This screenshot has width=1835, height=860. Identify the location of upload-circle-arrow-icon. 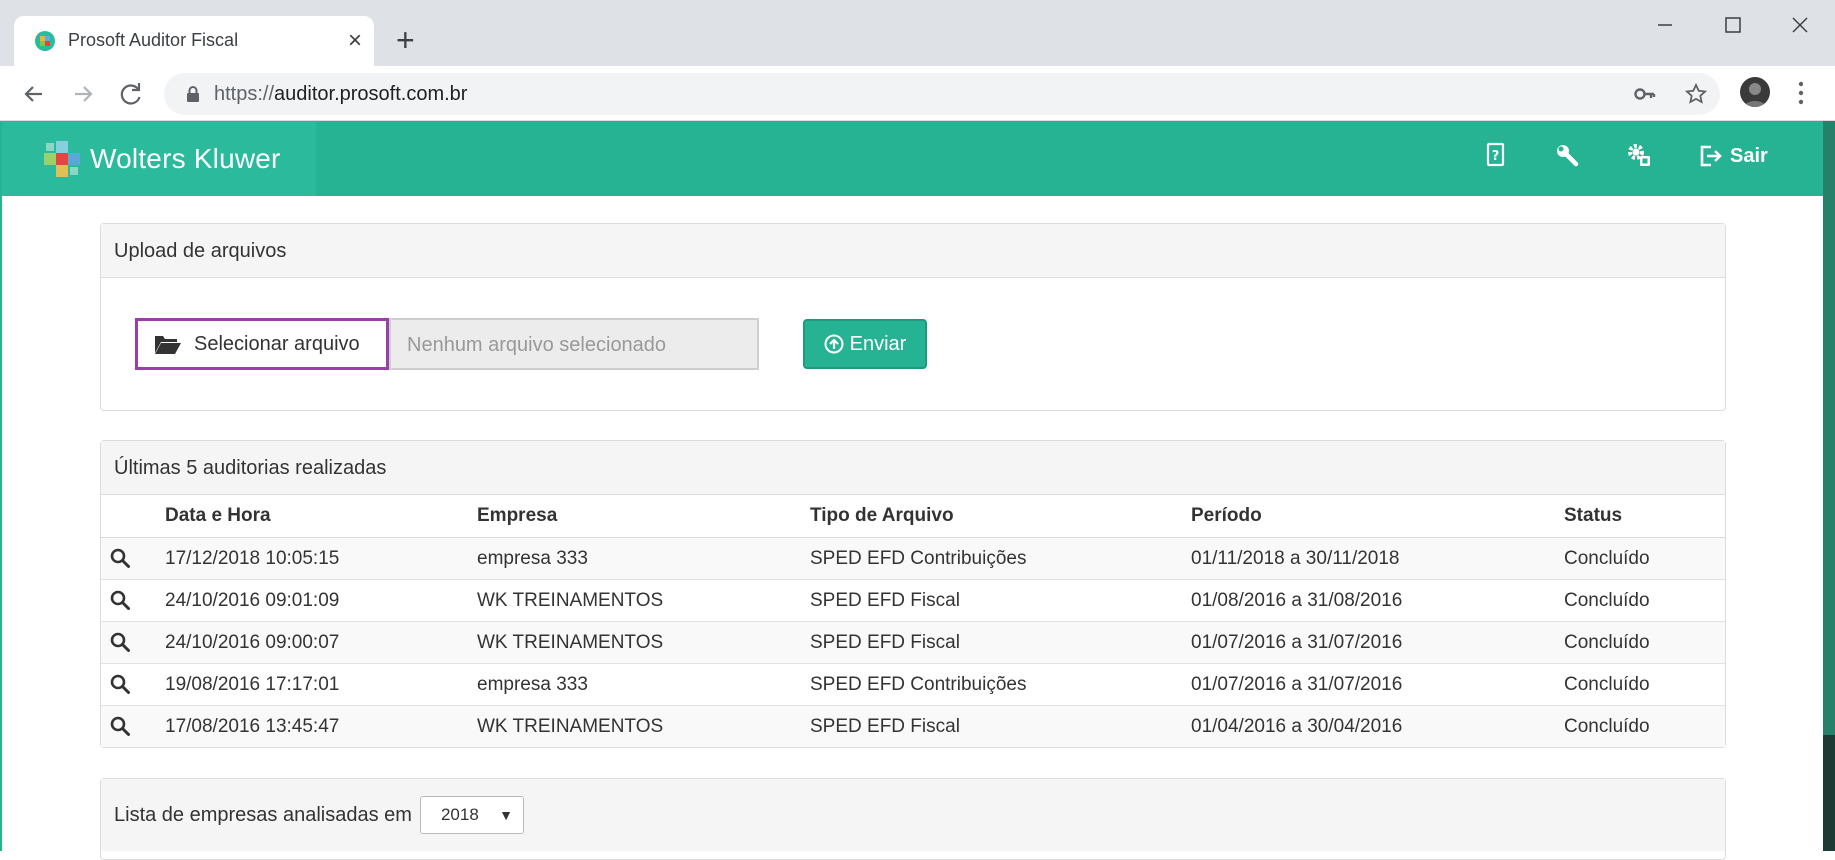
(834, 344).